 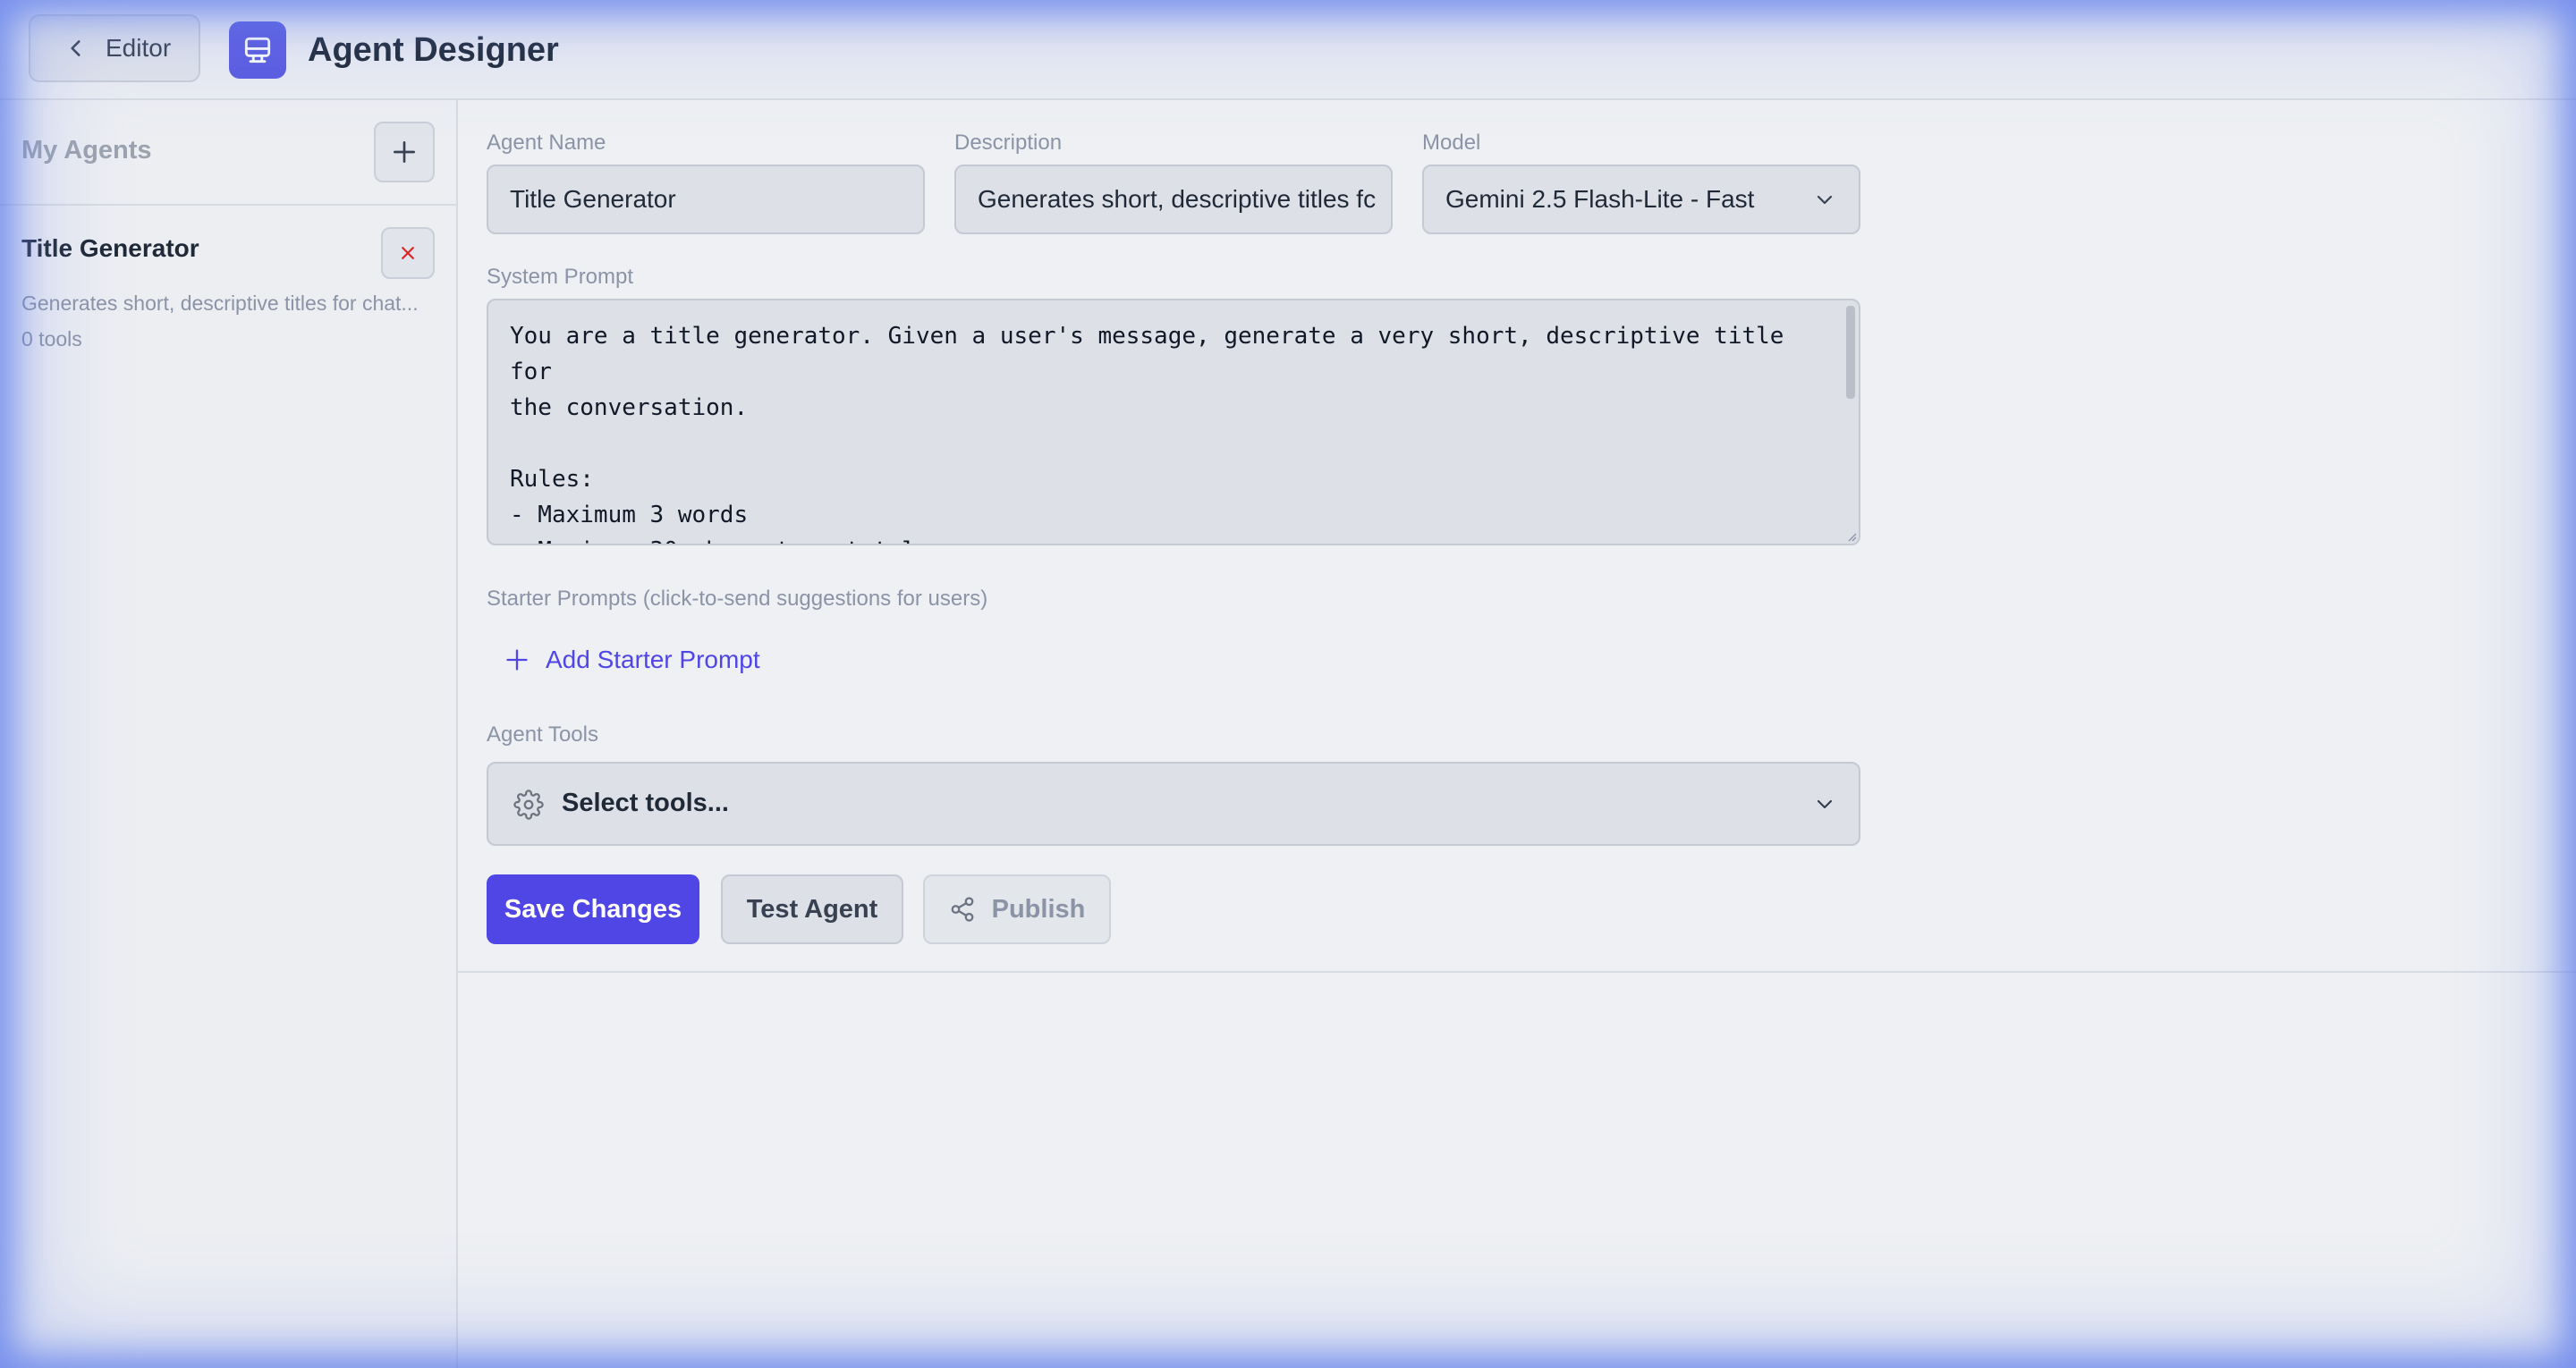 What do you see at coordinates (593, 199) in the screenshot?
I see `agent-name-value: Title Generator` at bounding box center [593, 199].